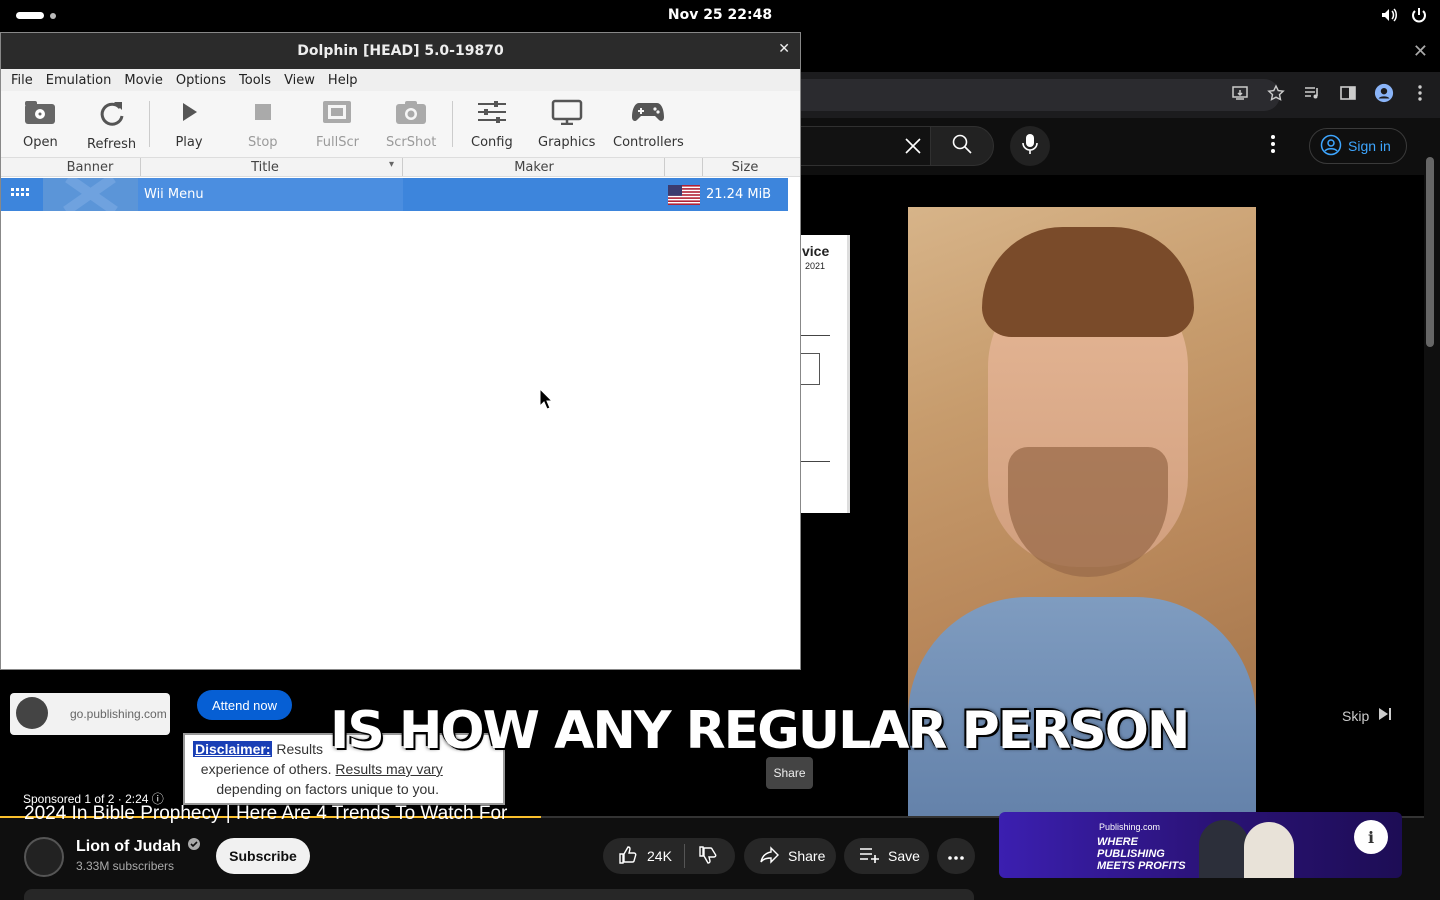 The height and width of the screenshot is (900, 1440). I want to click on sign-in-button: Sign in, so click(1358, 146).